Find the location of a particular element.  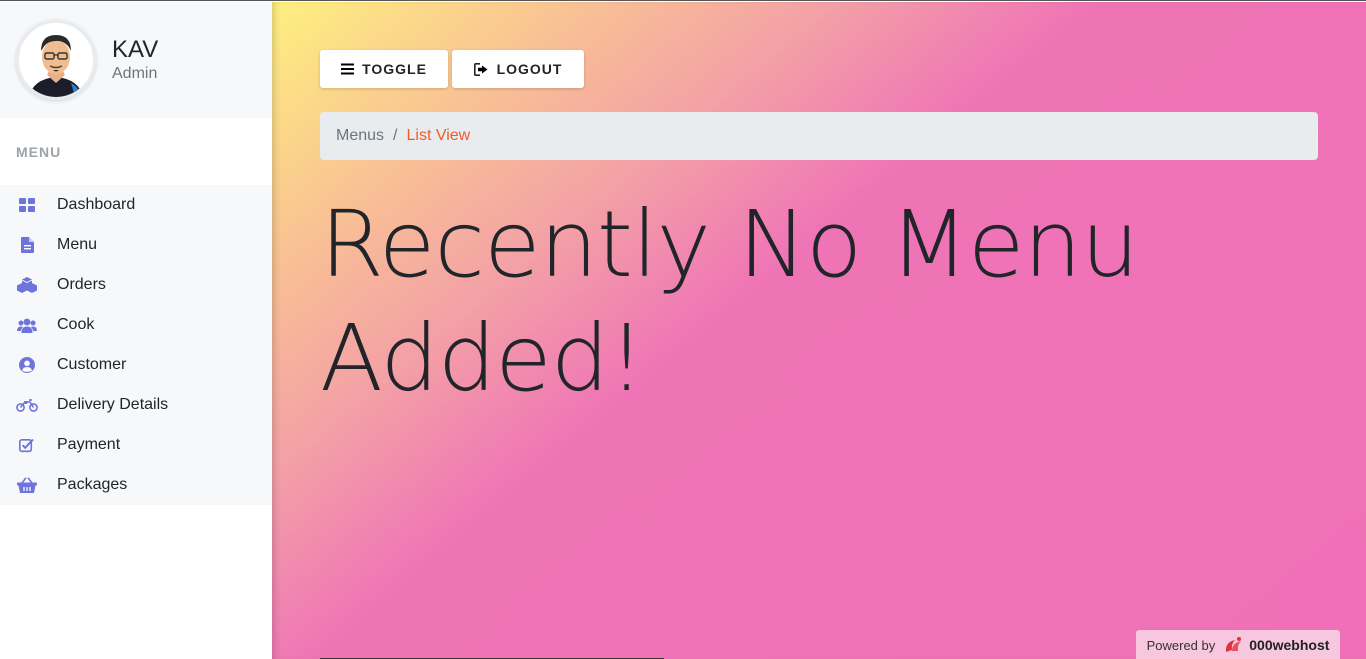

toolbar: TOGGLE LOGOUT is located at coordinates (452, 69).